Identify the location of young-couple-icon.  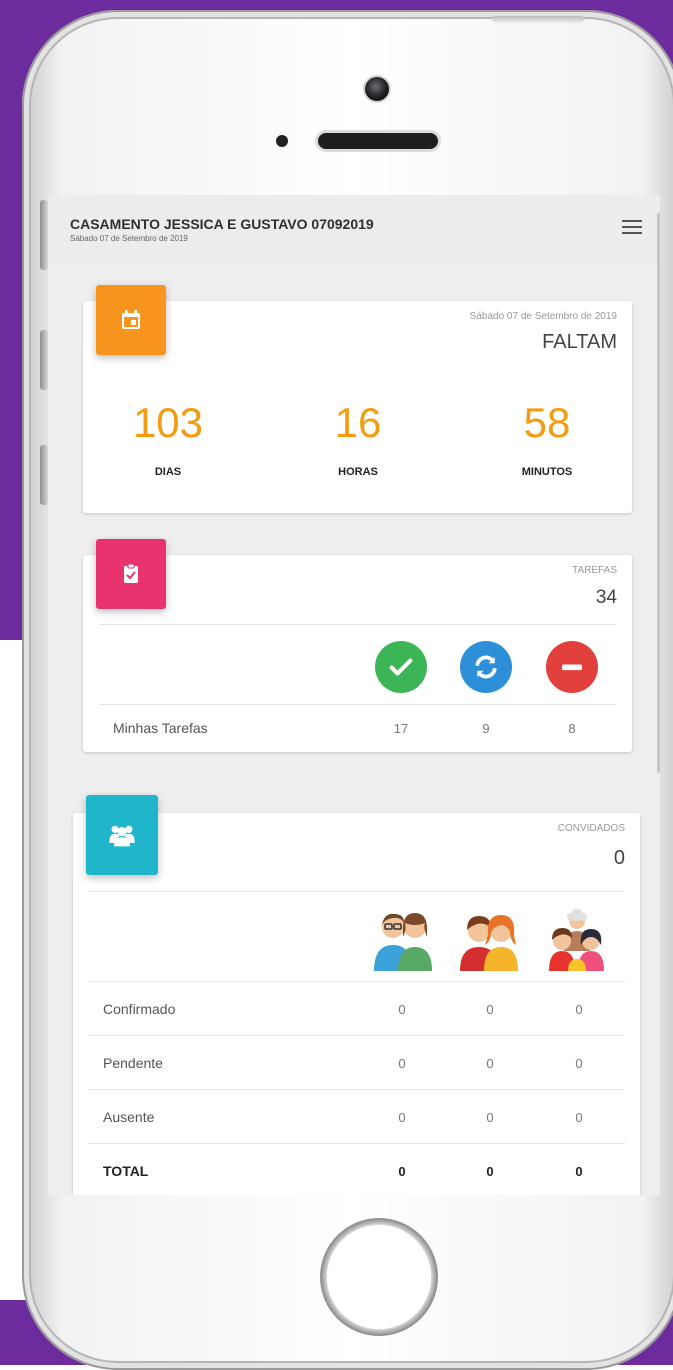
(490, 938).